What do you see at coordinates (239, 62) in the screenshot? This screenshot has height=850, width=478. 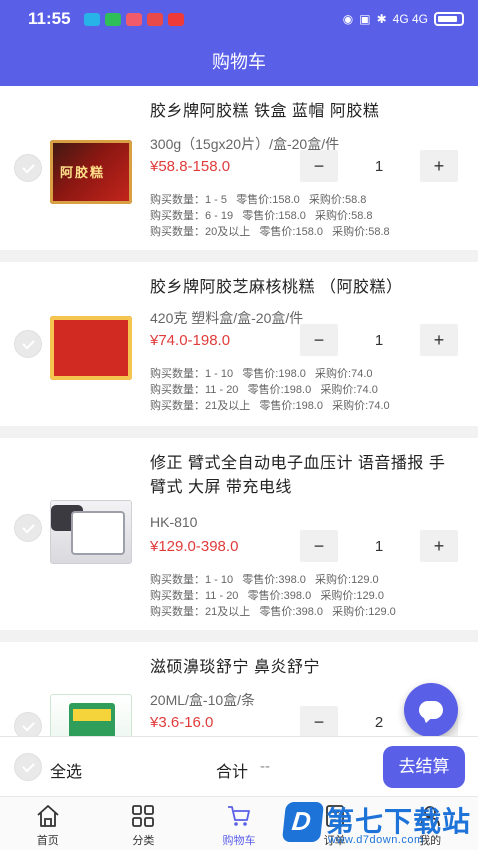 I see `page-title: 购物车` at bounding box center [239, 62].